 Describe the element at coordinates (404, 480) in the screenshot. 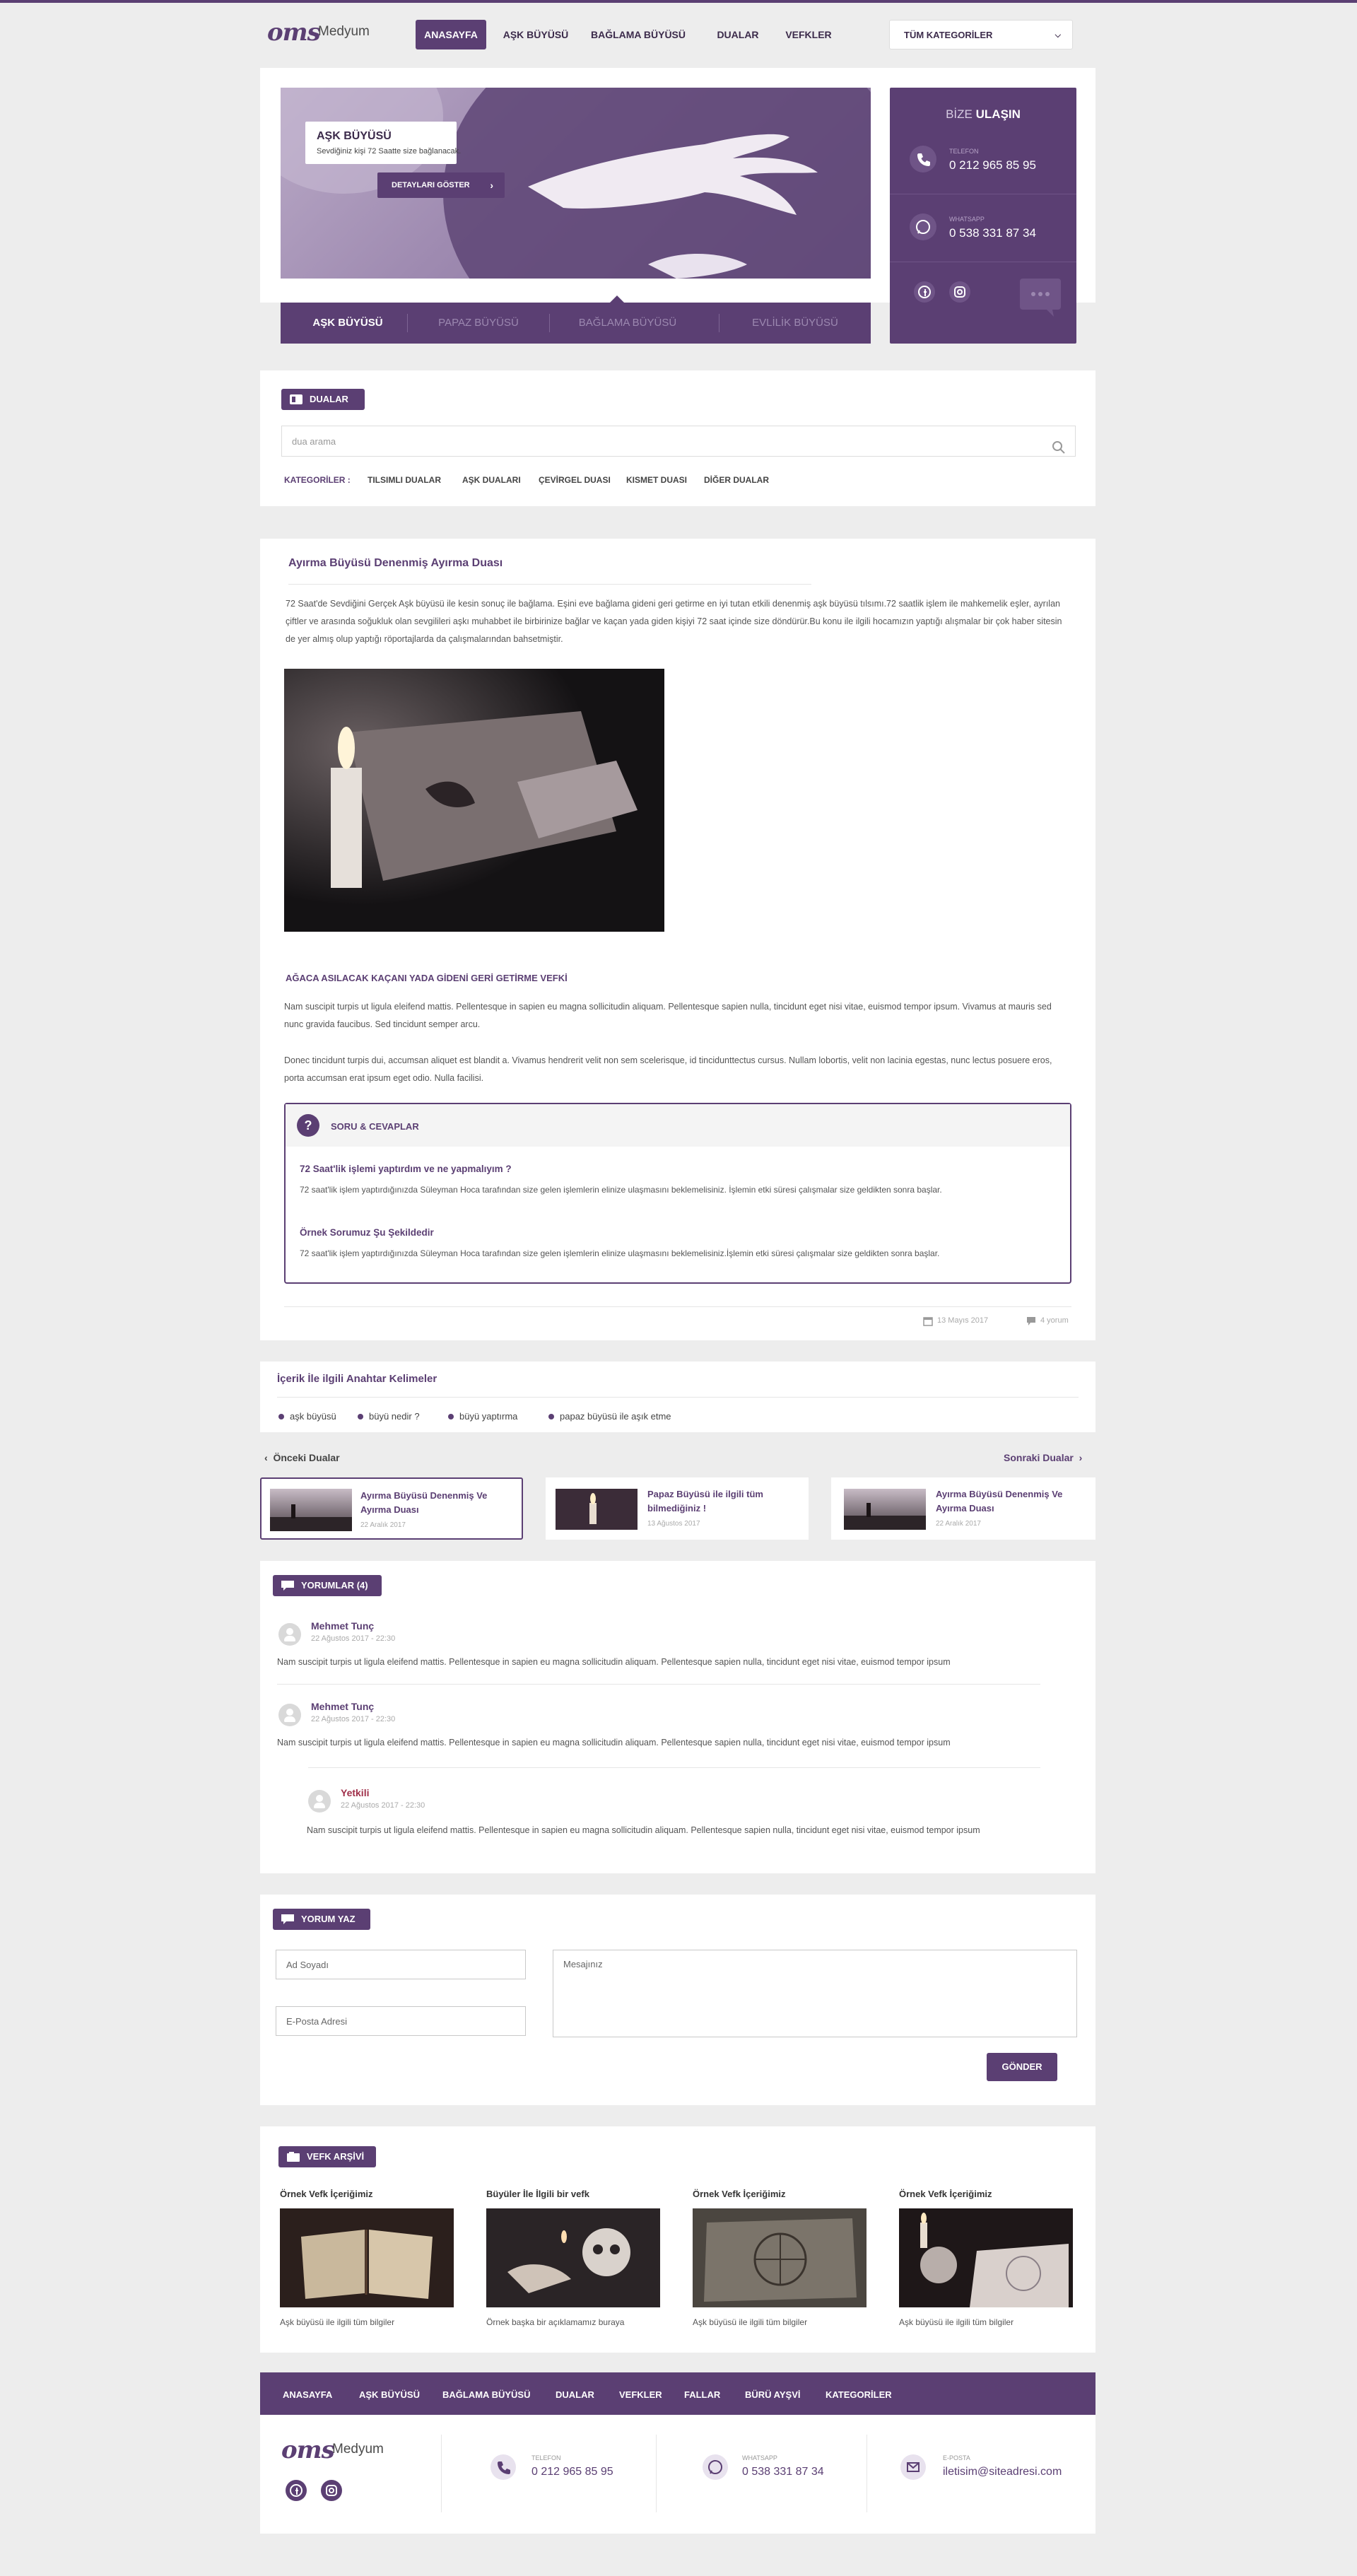

I see `dua-category: TILSIMLI DUALAR` at that location.